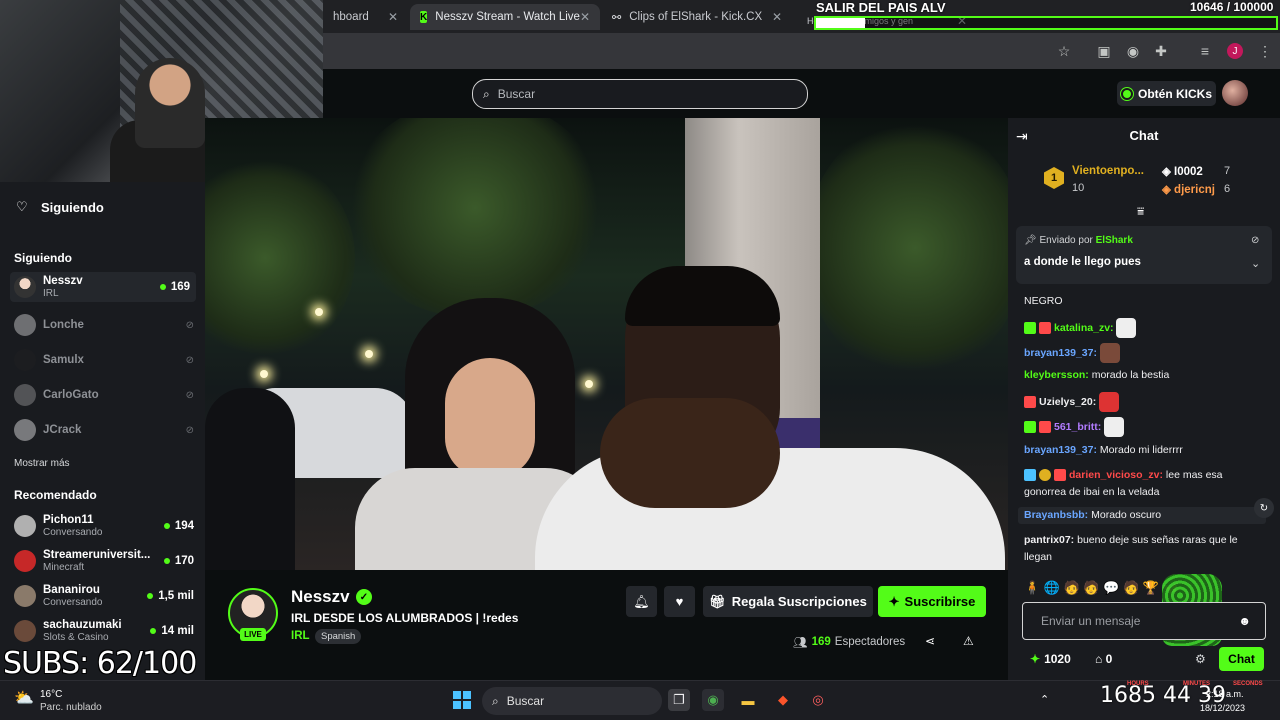  I want to click on stream-title: IRL DESDE LOS ALUMBRADOS | !redes, so click(405, 618).